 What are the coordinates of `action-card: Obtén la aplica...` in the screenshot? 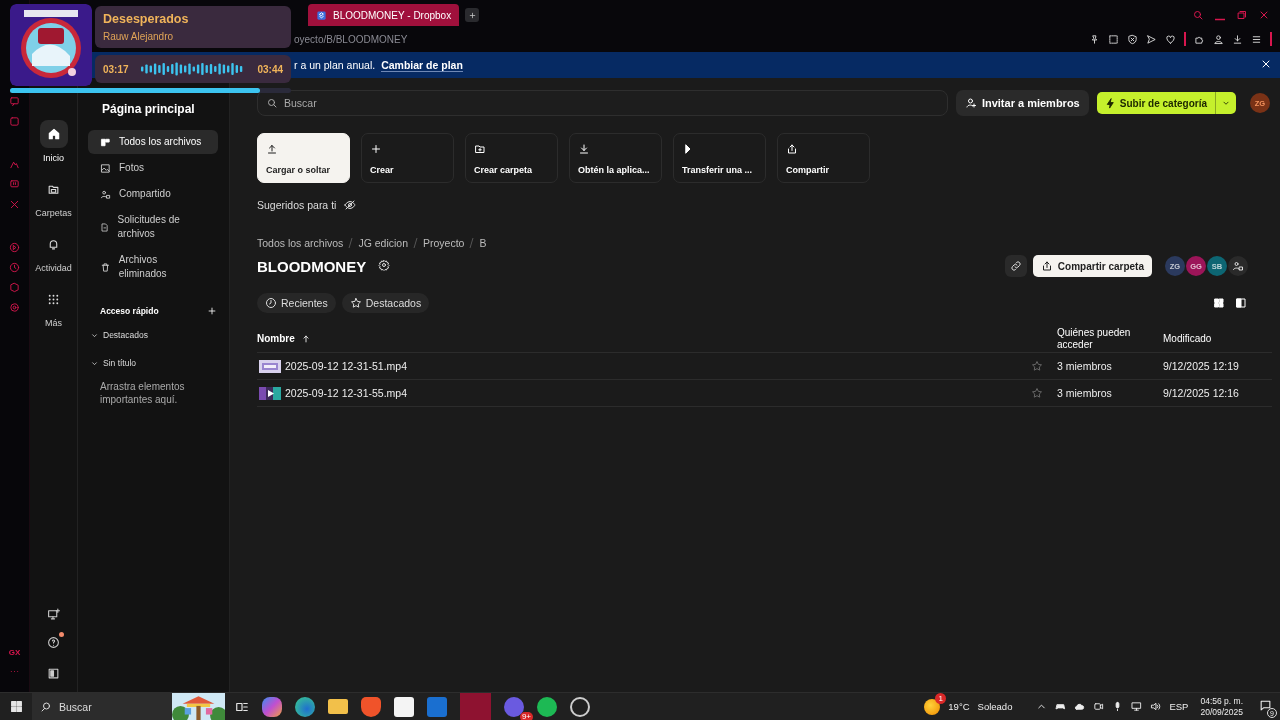 It's located at (615, 158).